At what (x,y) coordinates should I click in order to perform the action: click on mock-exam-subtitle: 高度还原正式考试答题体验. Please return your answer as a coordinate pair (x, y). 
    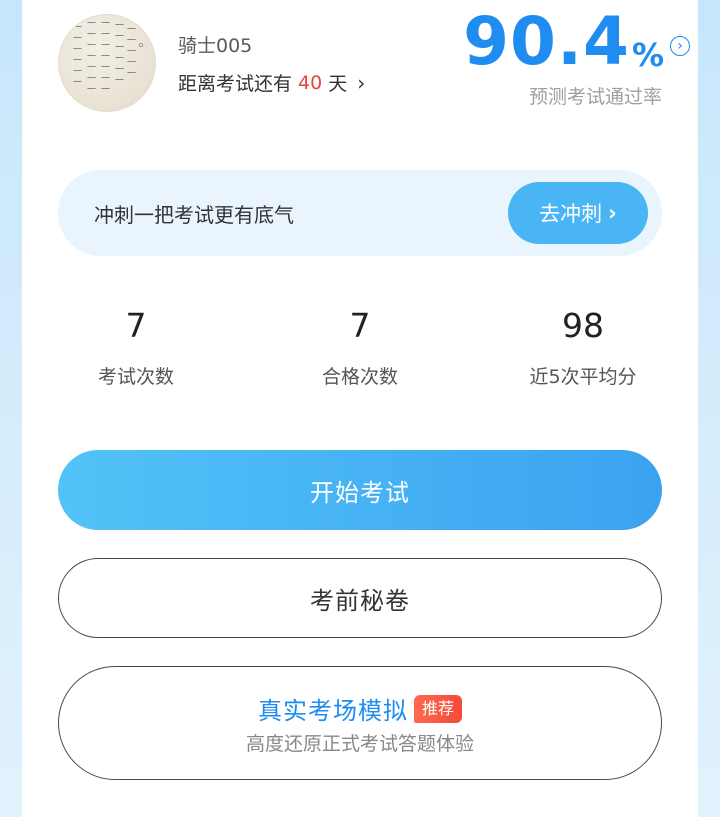
    Looking at the image, I should click on (359, 744).